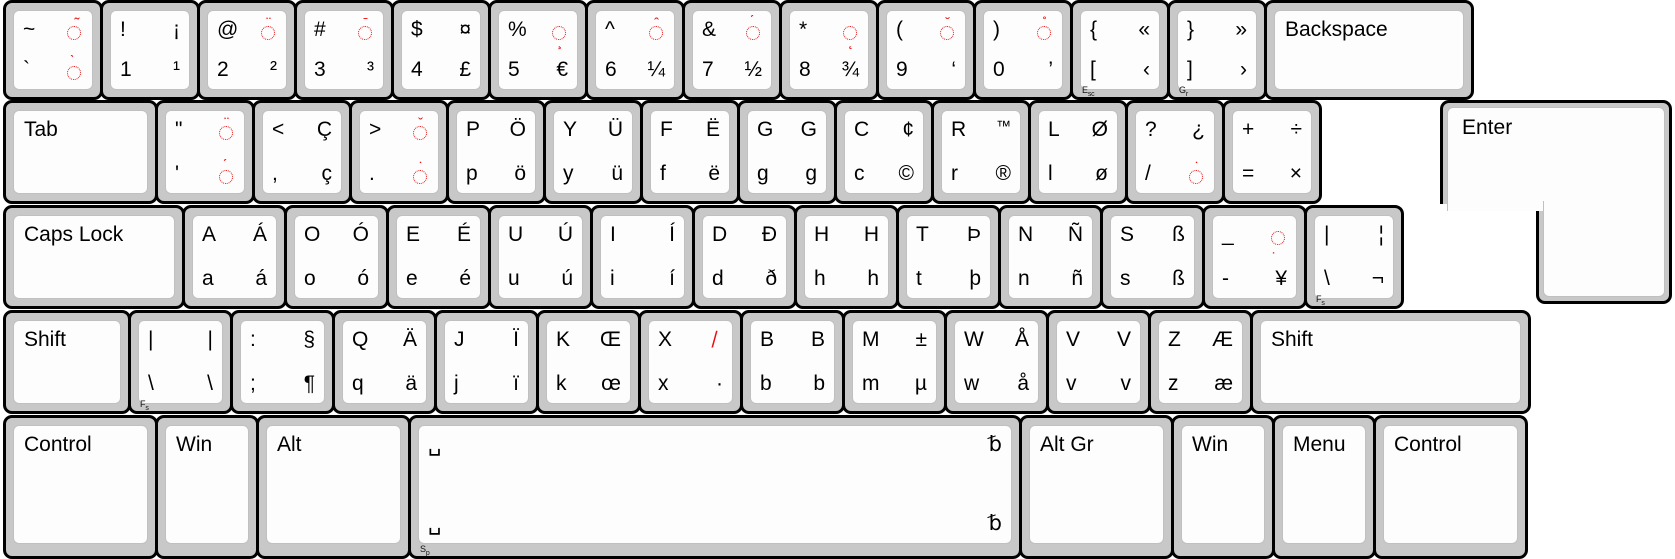  Describe the element at coordinates (744, 257) in the screenshot. I see `key-d: D Đd ð` at that location.